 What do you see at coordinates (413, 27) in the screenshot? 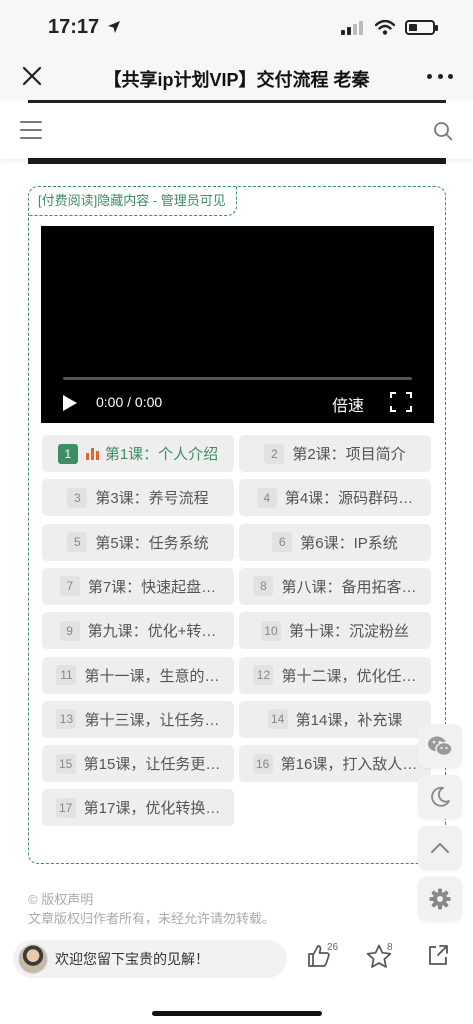
I see `battery-level` at bounding box center [413, 27].